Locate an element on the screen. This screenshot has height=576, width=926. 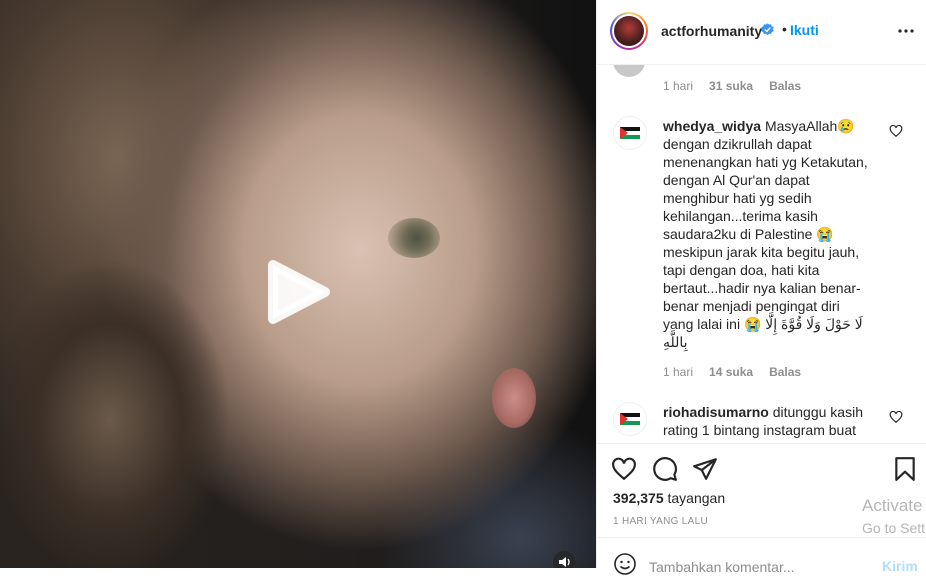
comment-meta: 1 hari 14 suka Balas is located at coordinates (732, 372).